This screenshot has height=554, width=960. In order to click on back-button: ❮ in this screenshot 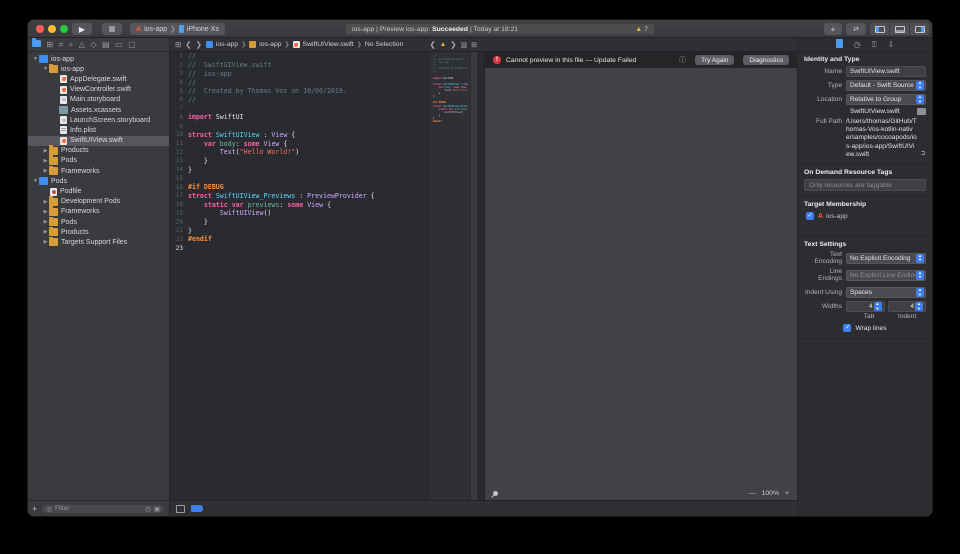, I will do `click(188, 44)`.